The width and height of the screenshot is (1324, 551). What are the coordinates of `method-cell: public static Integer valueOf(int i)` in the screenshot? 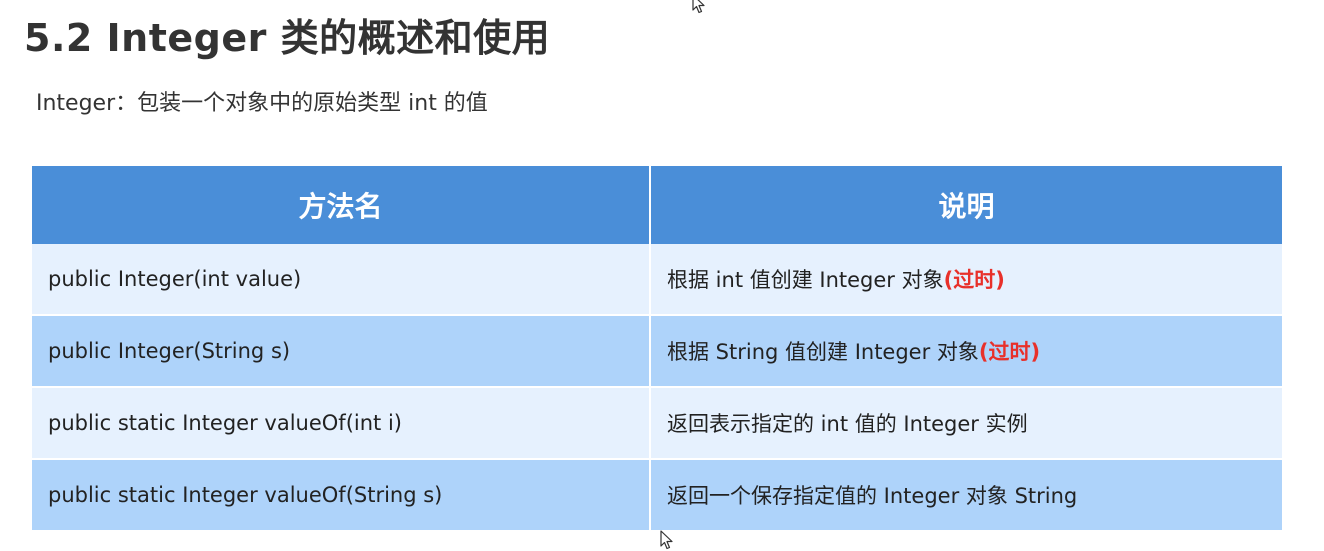 It's located at (341, 422).